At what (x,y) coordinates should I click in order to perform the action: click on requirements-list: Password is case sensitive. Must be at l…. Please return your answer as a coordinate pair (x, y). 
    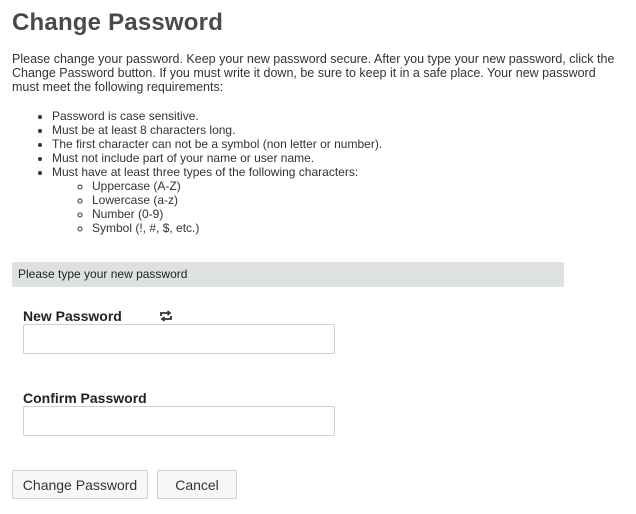
    Looking at the image, I should click on (197, 172).